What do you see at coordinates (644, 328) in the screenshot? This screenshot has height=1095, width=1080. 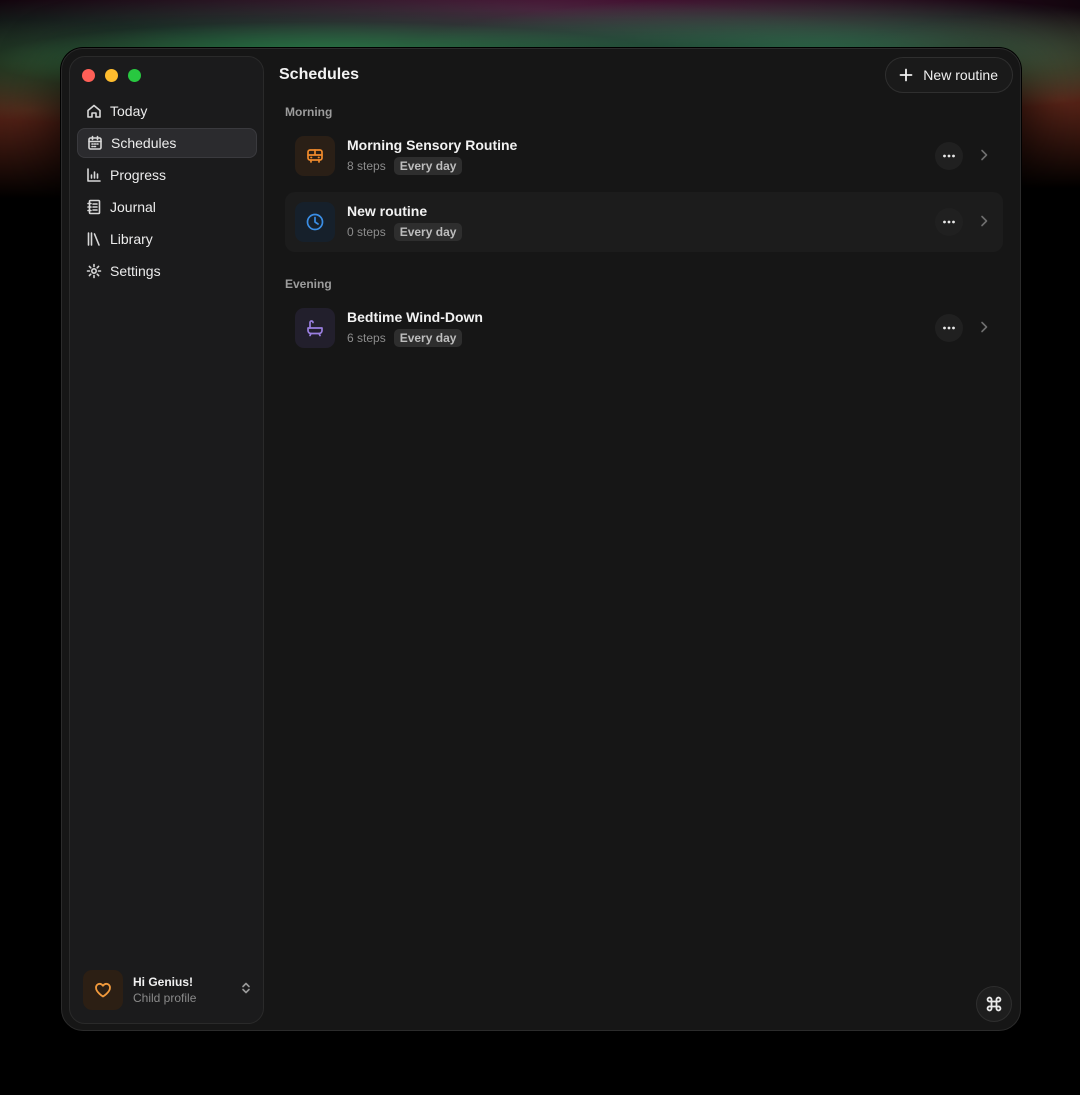 I see `routine-row: Bedtime Wind-Down 6 steps Every day` at bounding box center [644, 328].